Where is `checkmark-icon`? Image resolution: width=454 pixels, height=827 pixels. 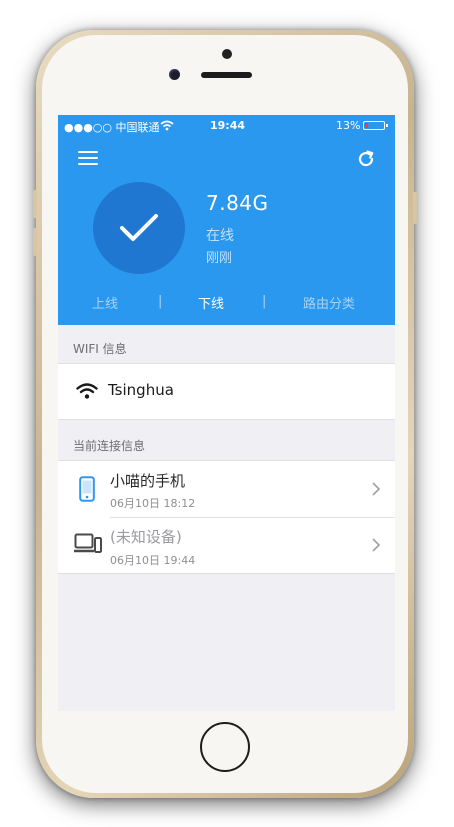
checkmark-icon is located at coordinates (139, 227).